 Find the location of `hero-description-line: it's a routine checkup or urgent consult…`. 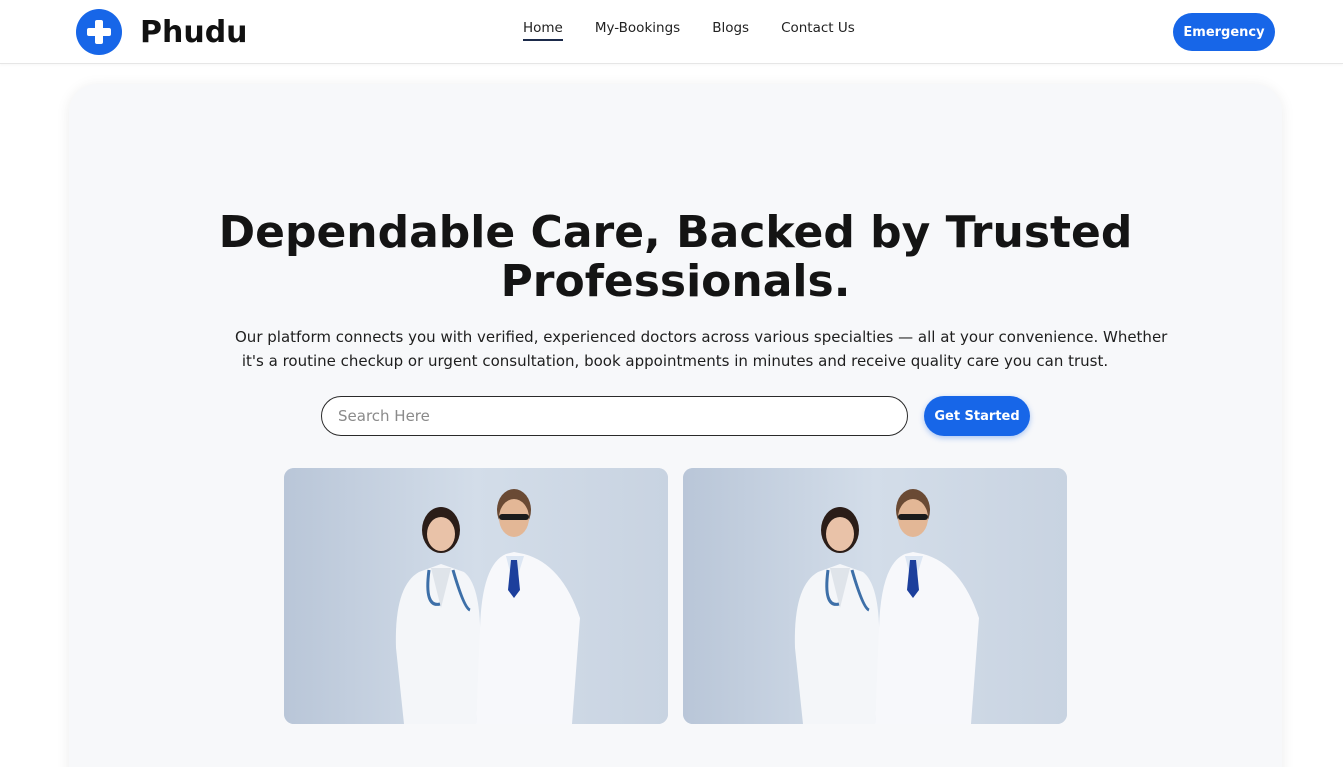

hero-description-line: it's a routine checkup or urgent consult… is located at coordinates (675, 361).